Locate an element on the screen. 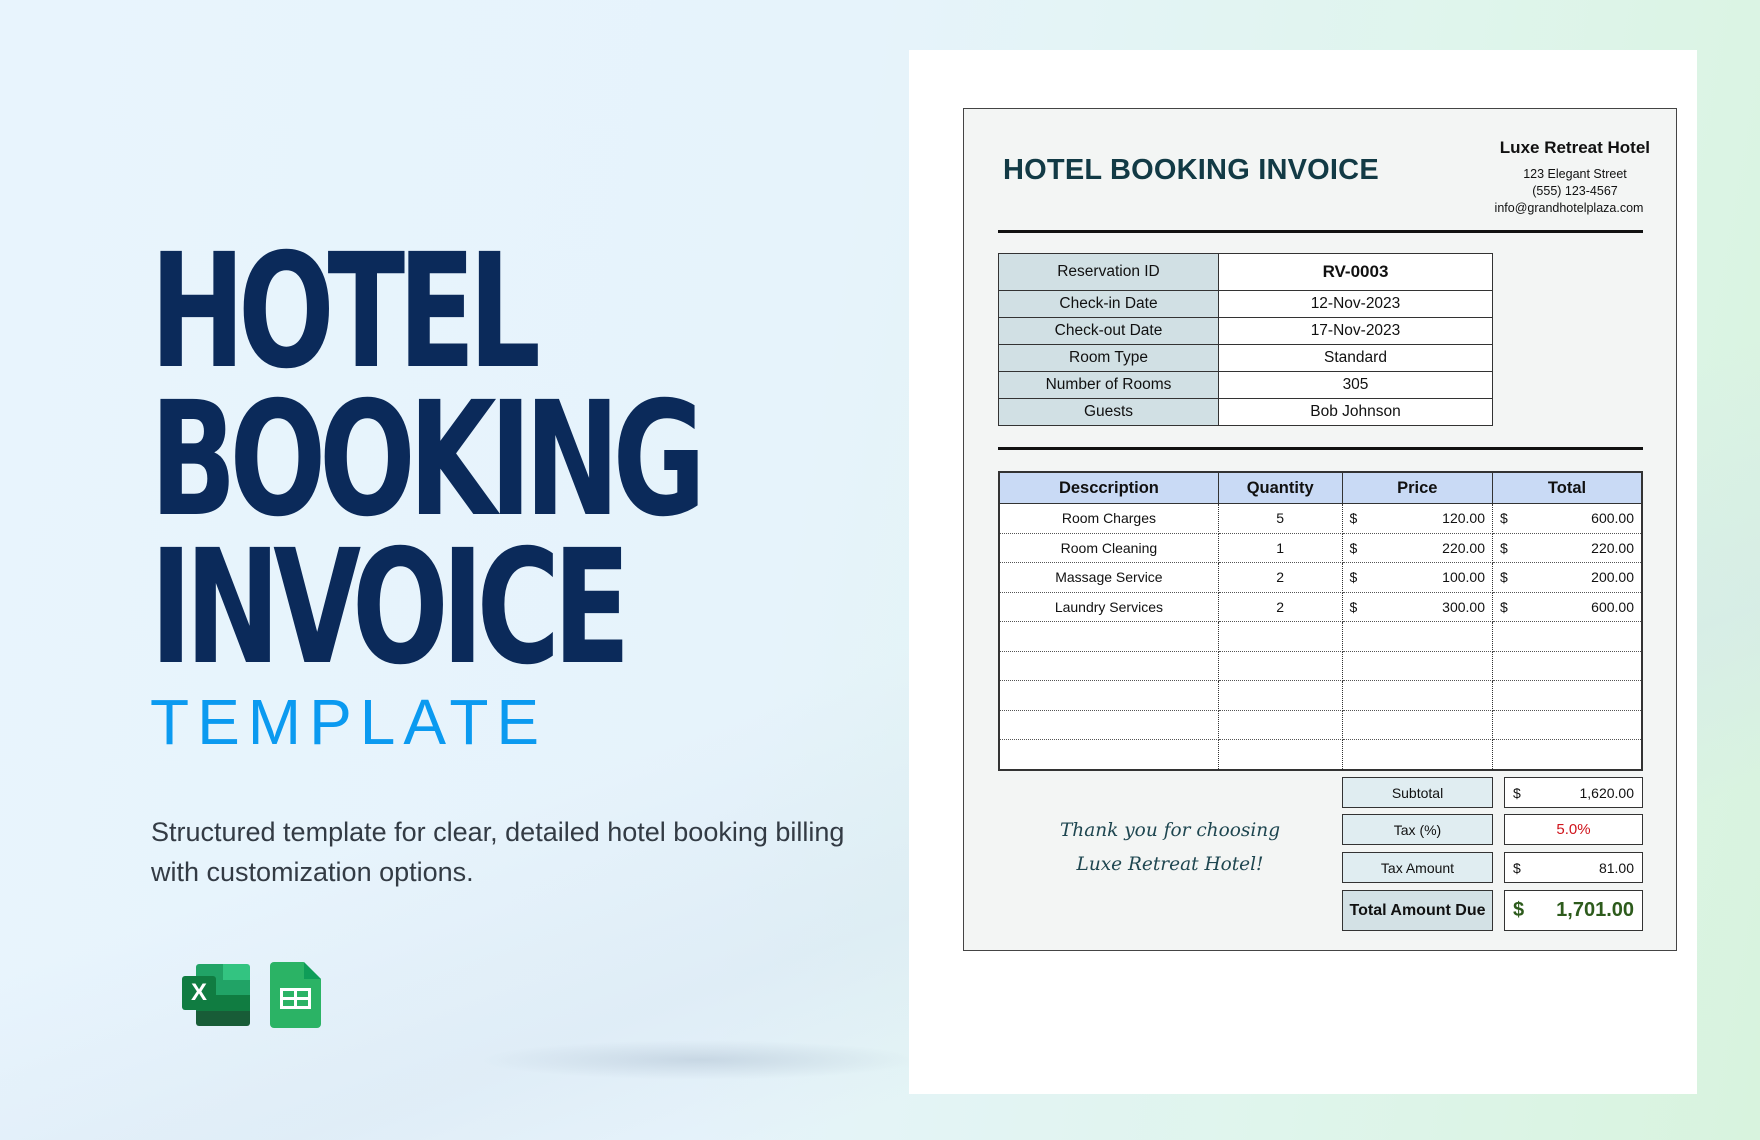 The width and height of the screenshot is (1760, 1140). tax-amount-value: $ 81.00 is located at coordinates (1573, 867).